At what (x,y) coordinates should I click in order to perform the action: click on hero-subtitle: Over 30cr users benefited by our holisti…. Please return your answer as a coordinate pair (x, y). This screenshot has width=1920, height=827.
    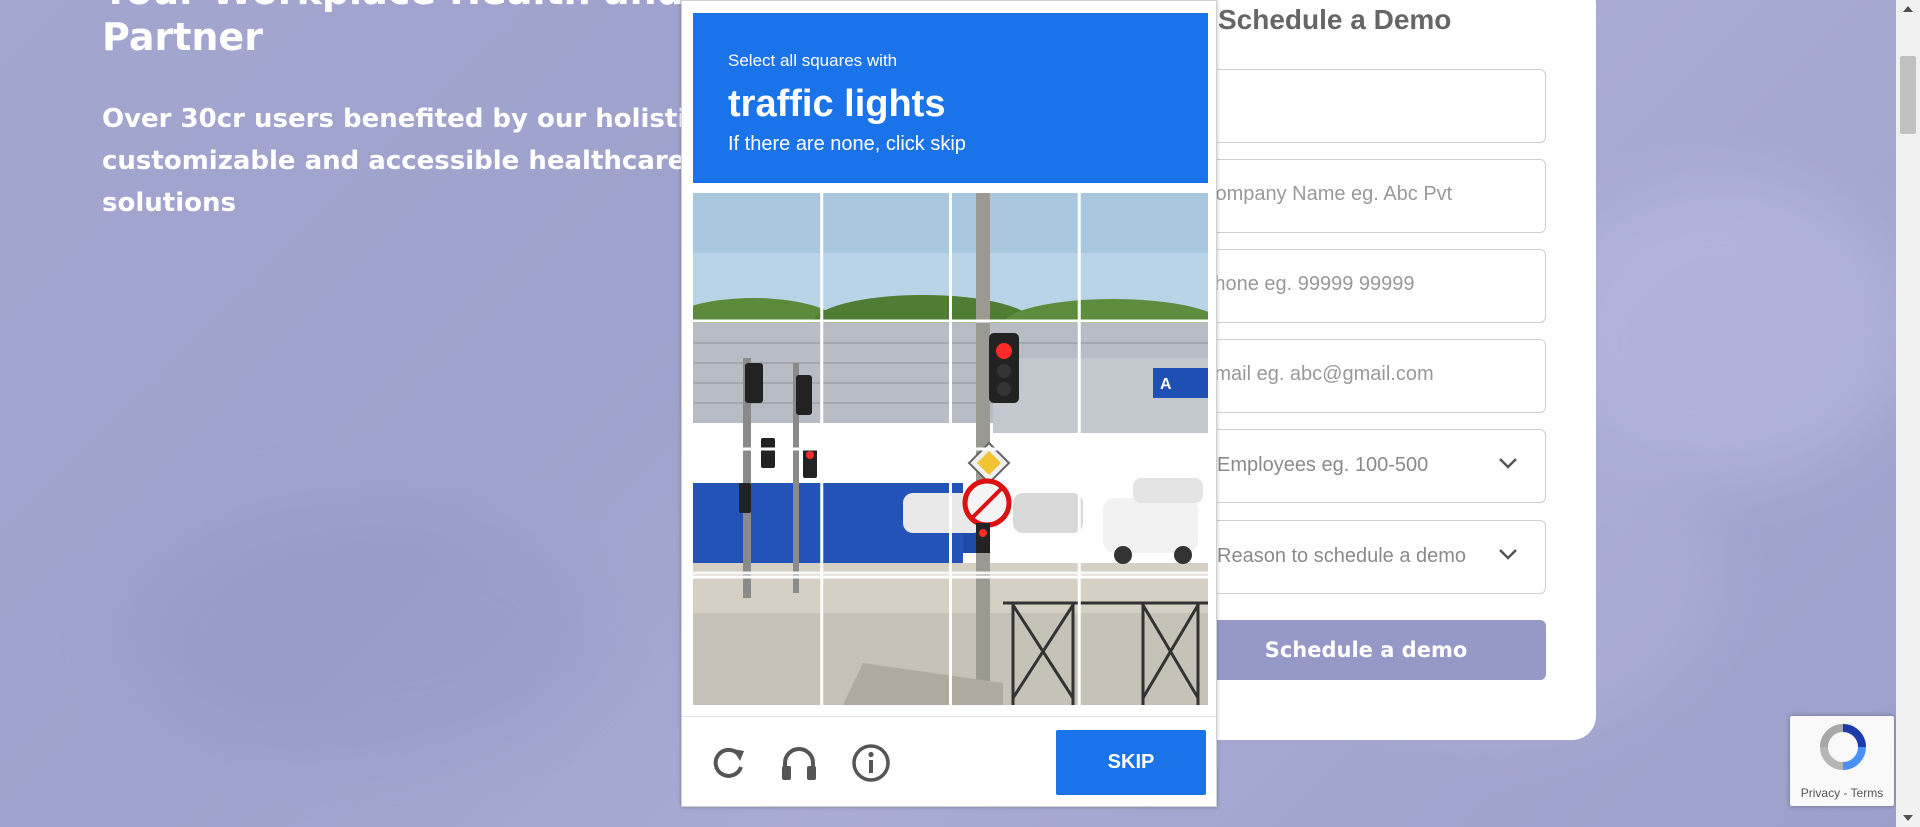
    Looking at the image, I should click on (422, 161).